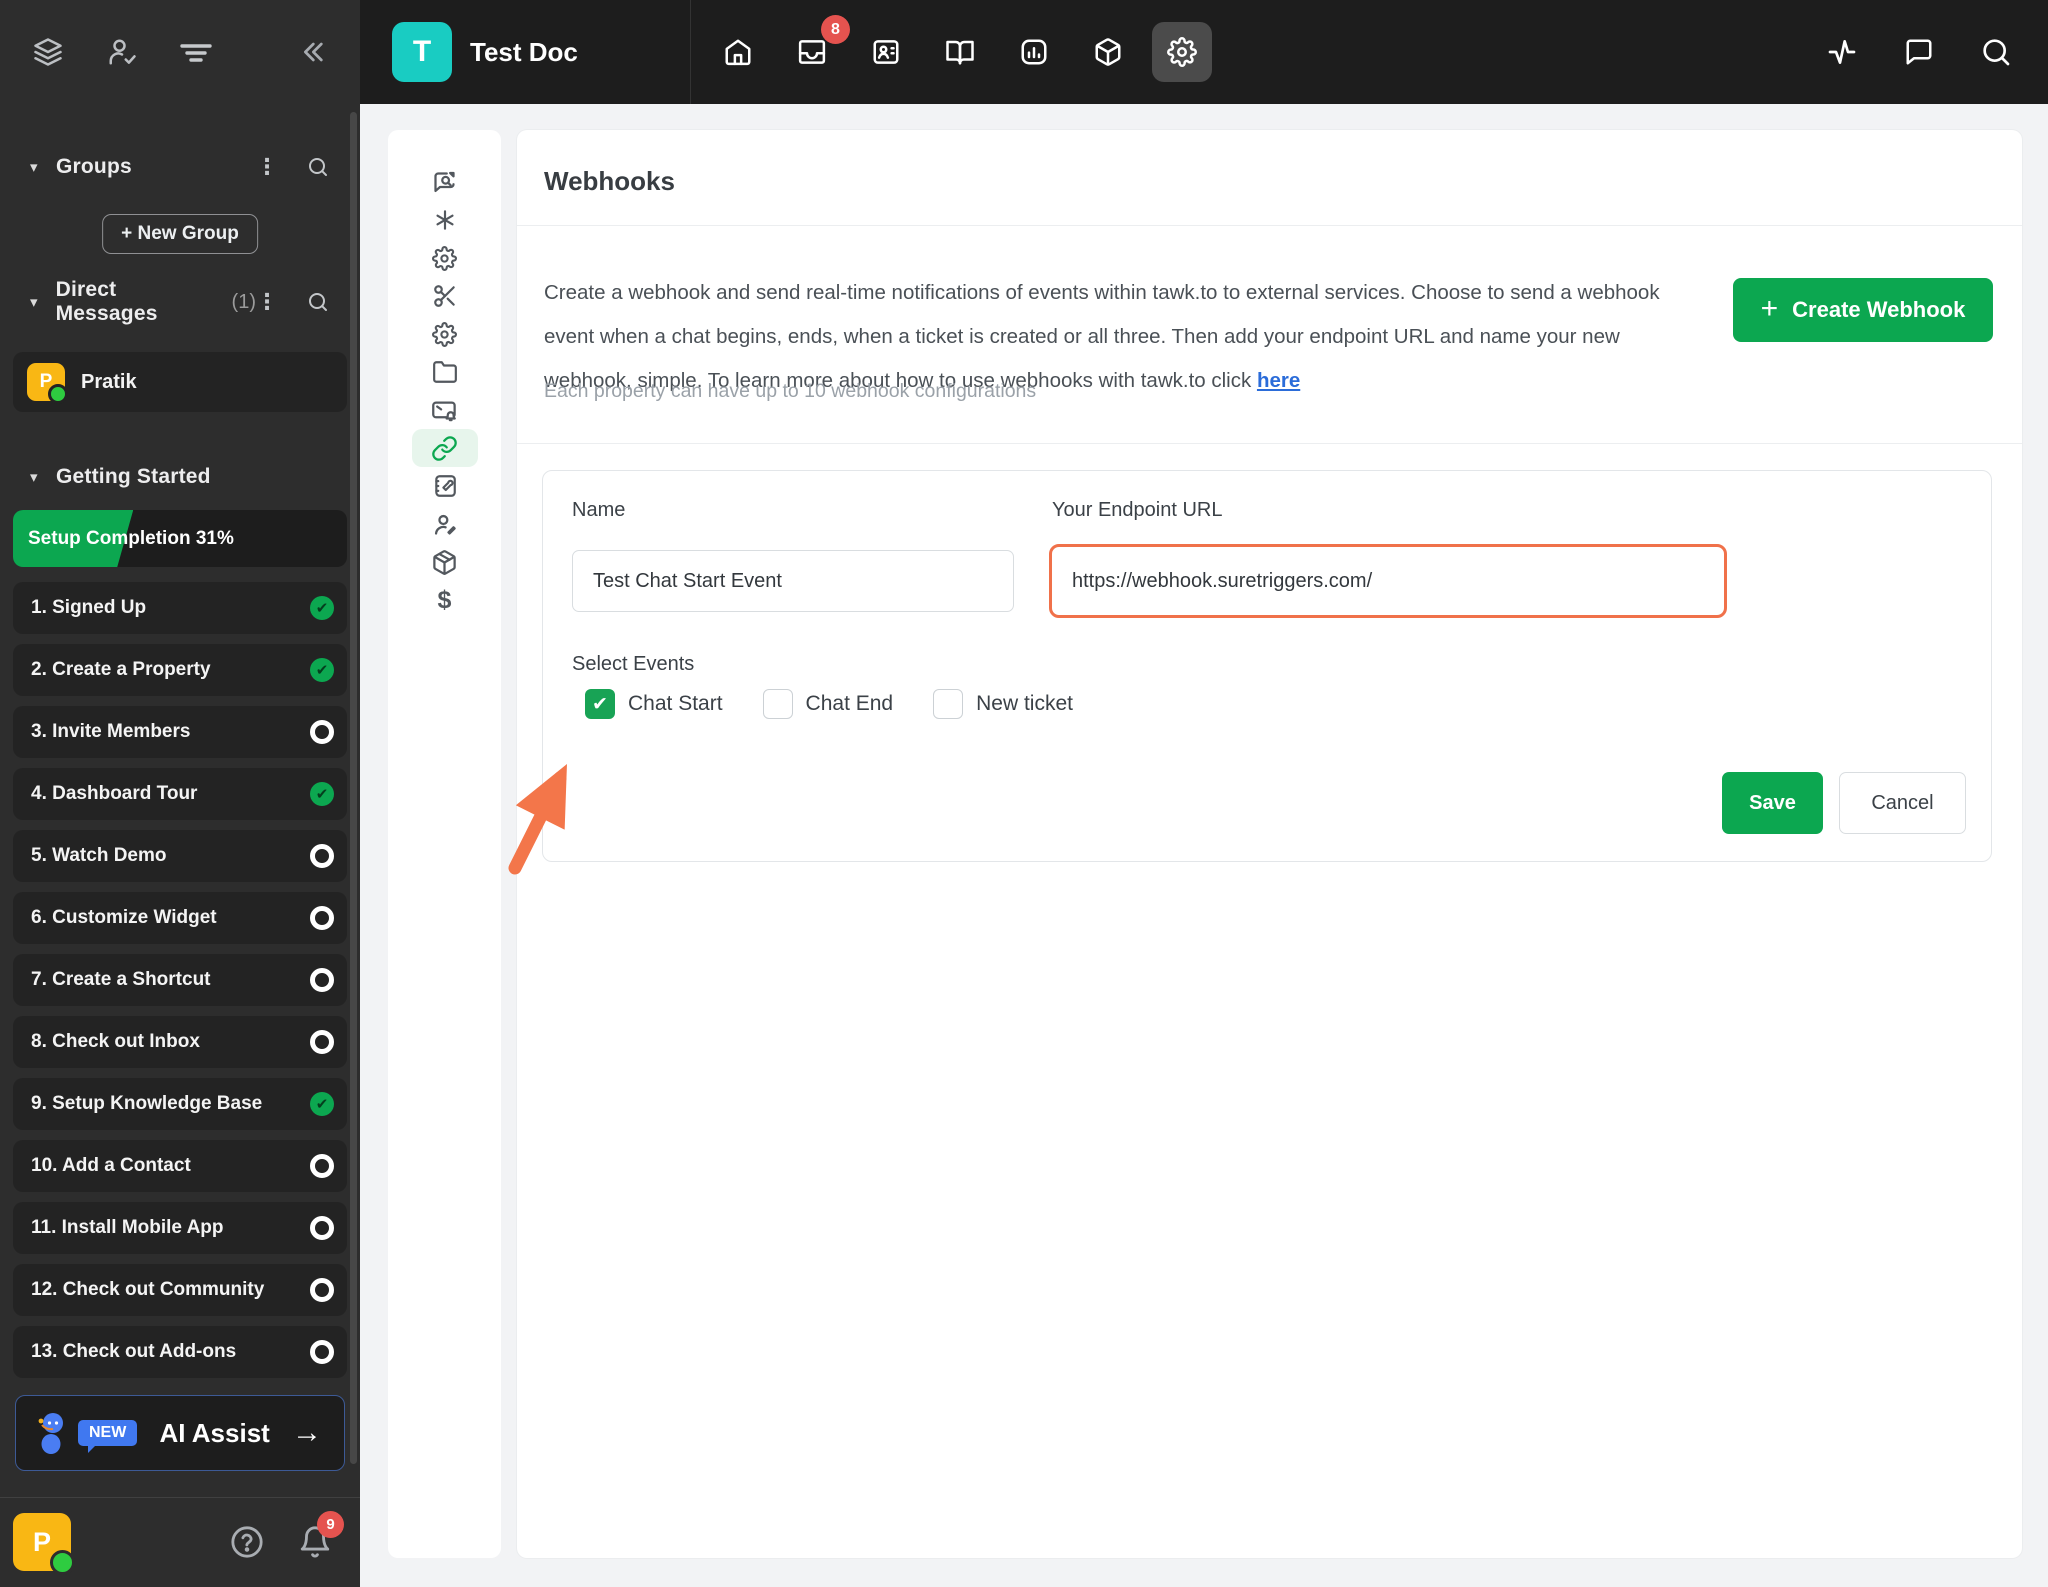 The width and height of the screenshot is (2048, 1587). I want to click on notifications-bell-icon: 9, so click(321, 1535).